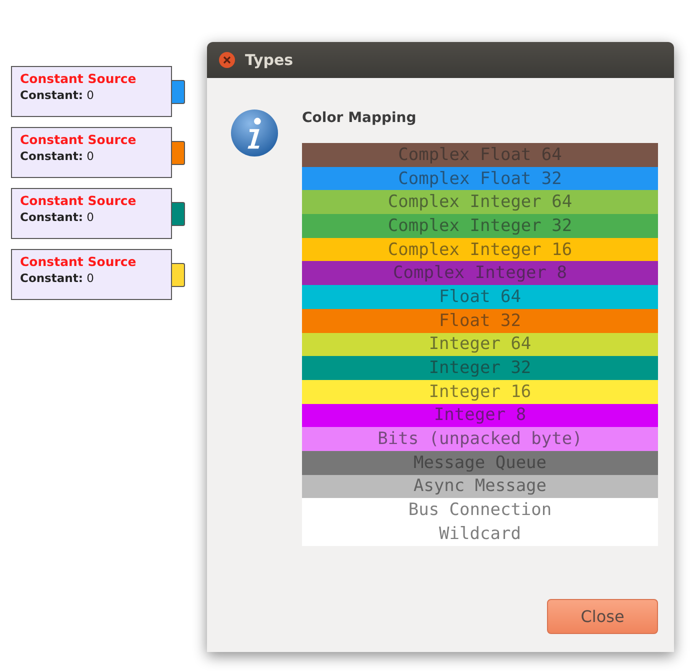  What do you see at coordinates (480, 534) in the screenshot?
I see `type-row: Wildcard` at bounding box center [480, 534].